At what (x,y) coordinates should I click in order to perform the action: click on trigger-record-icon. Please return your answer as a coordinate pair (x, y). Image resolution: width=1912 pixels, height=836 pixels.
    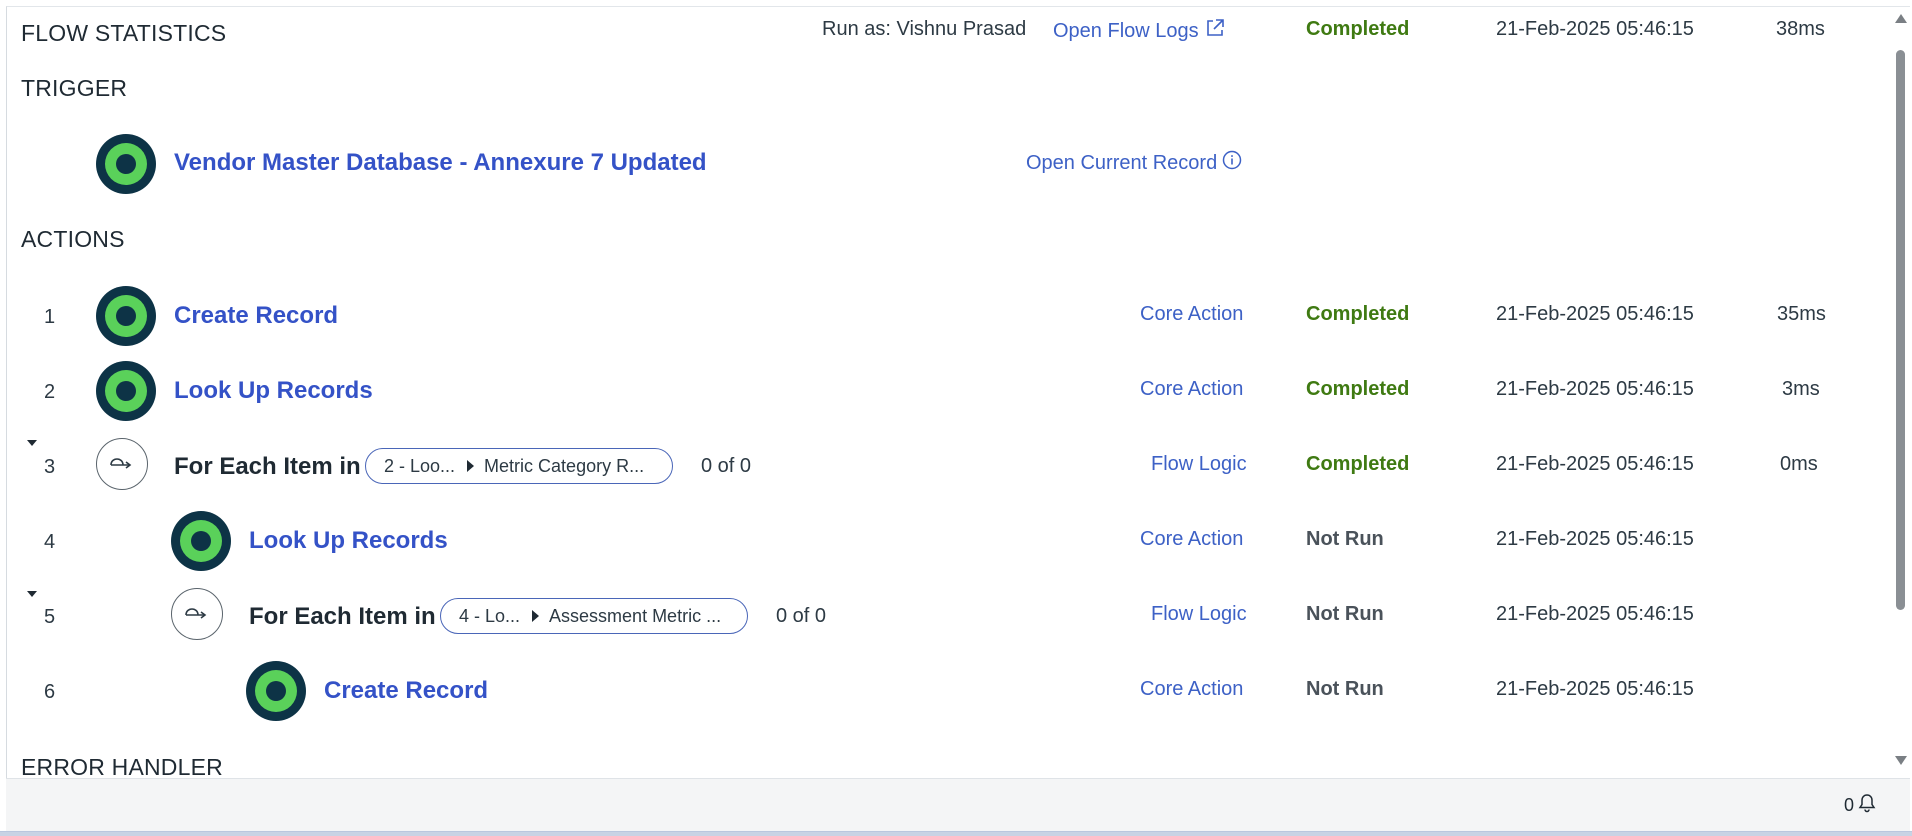
    Looking at the image, I should click on (126, 164).